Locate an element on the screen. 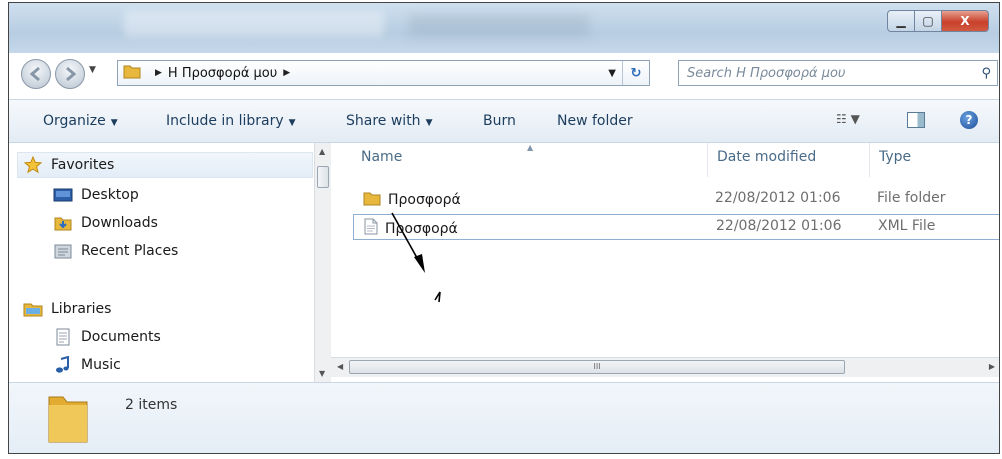 The image size is (1002, 459). type-cell: XML File is located at coordinates (907, 226).